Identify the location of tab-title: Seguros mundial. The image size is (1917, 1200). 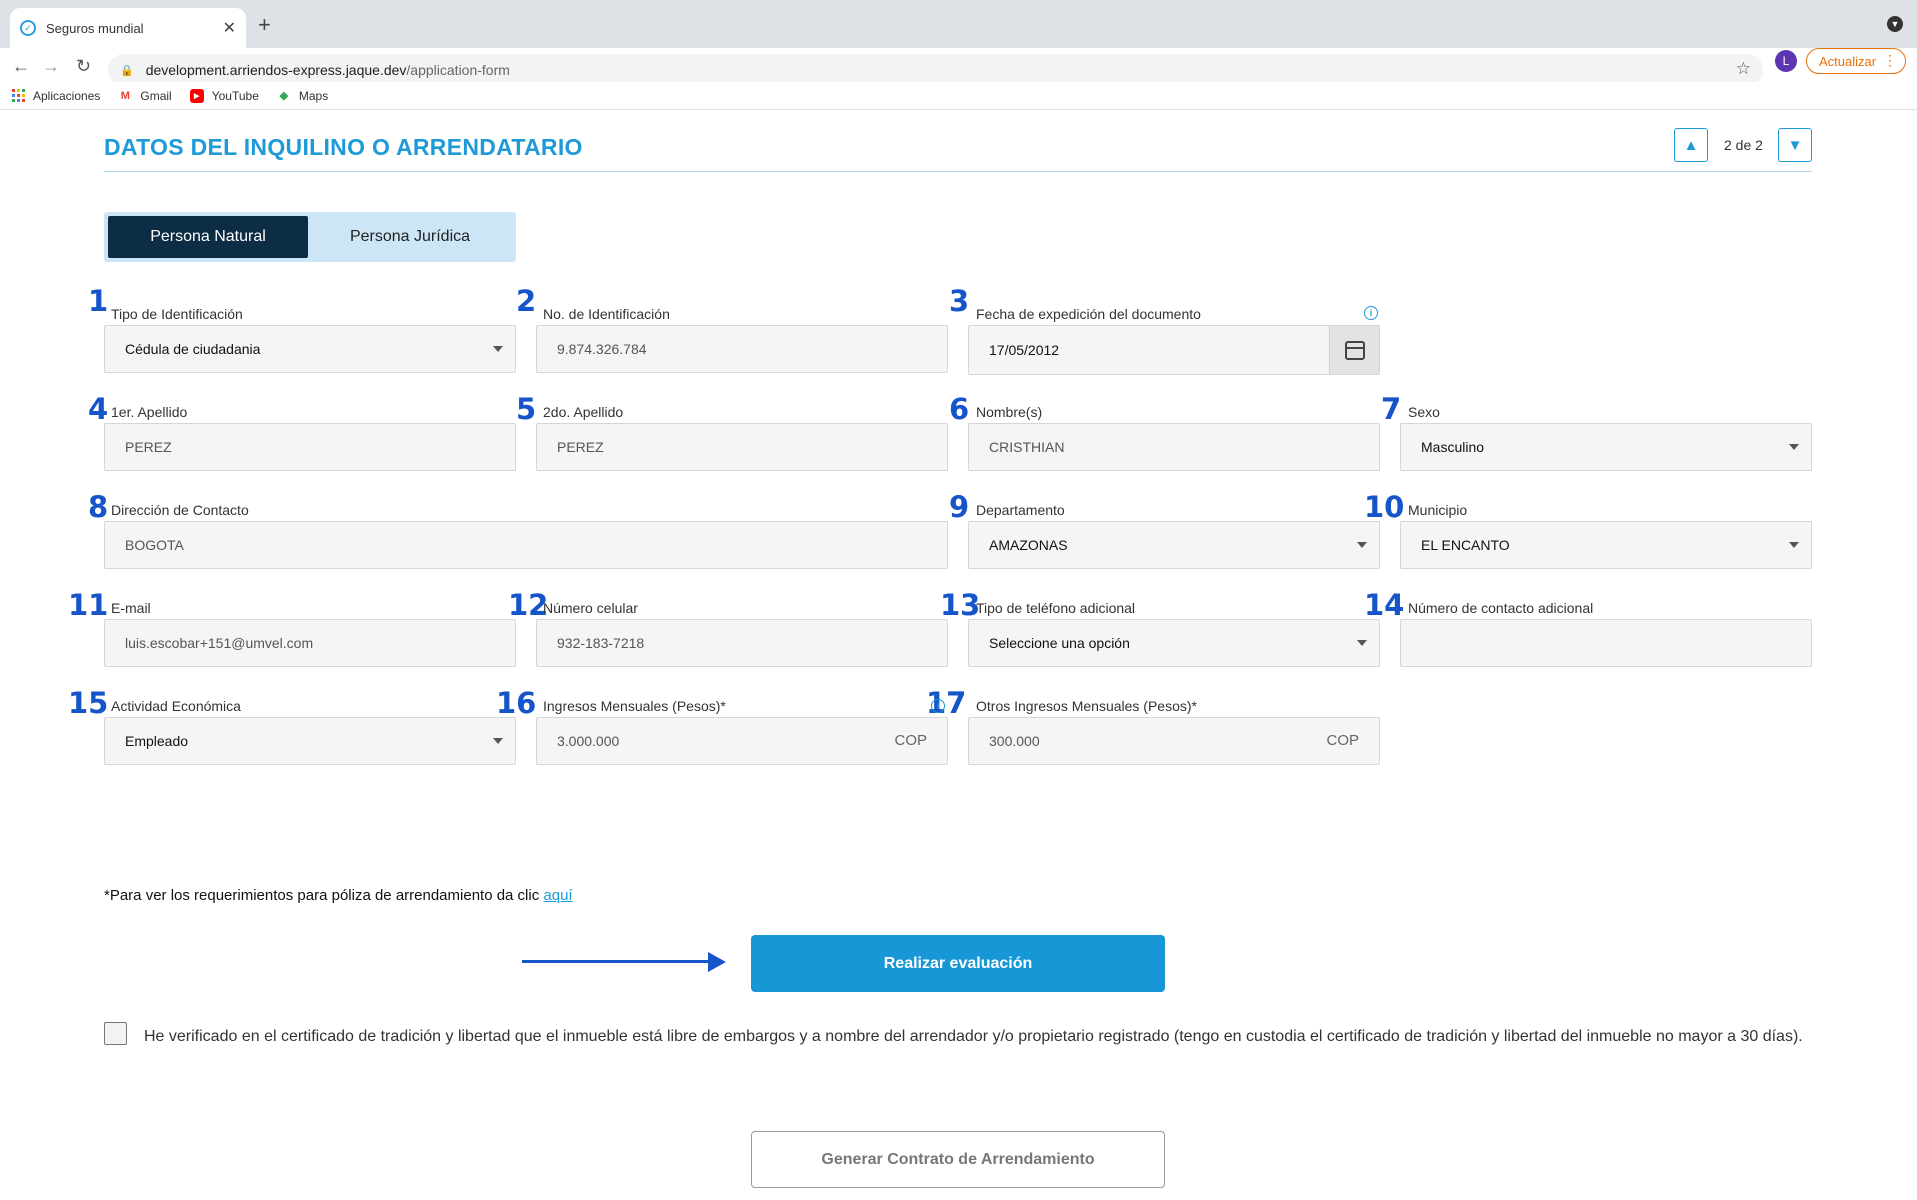
(95, 28).